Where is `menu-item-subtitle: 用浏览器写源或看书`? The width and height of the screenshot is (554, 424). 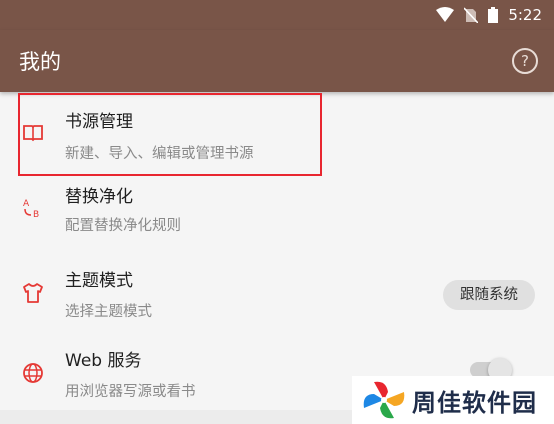 menu-item-subtitle: 用浏览器写源或看书 is located at coordinates (130, 392).